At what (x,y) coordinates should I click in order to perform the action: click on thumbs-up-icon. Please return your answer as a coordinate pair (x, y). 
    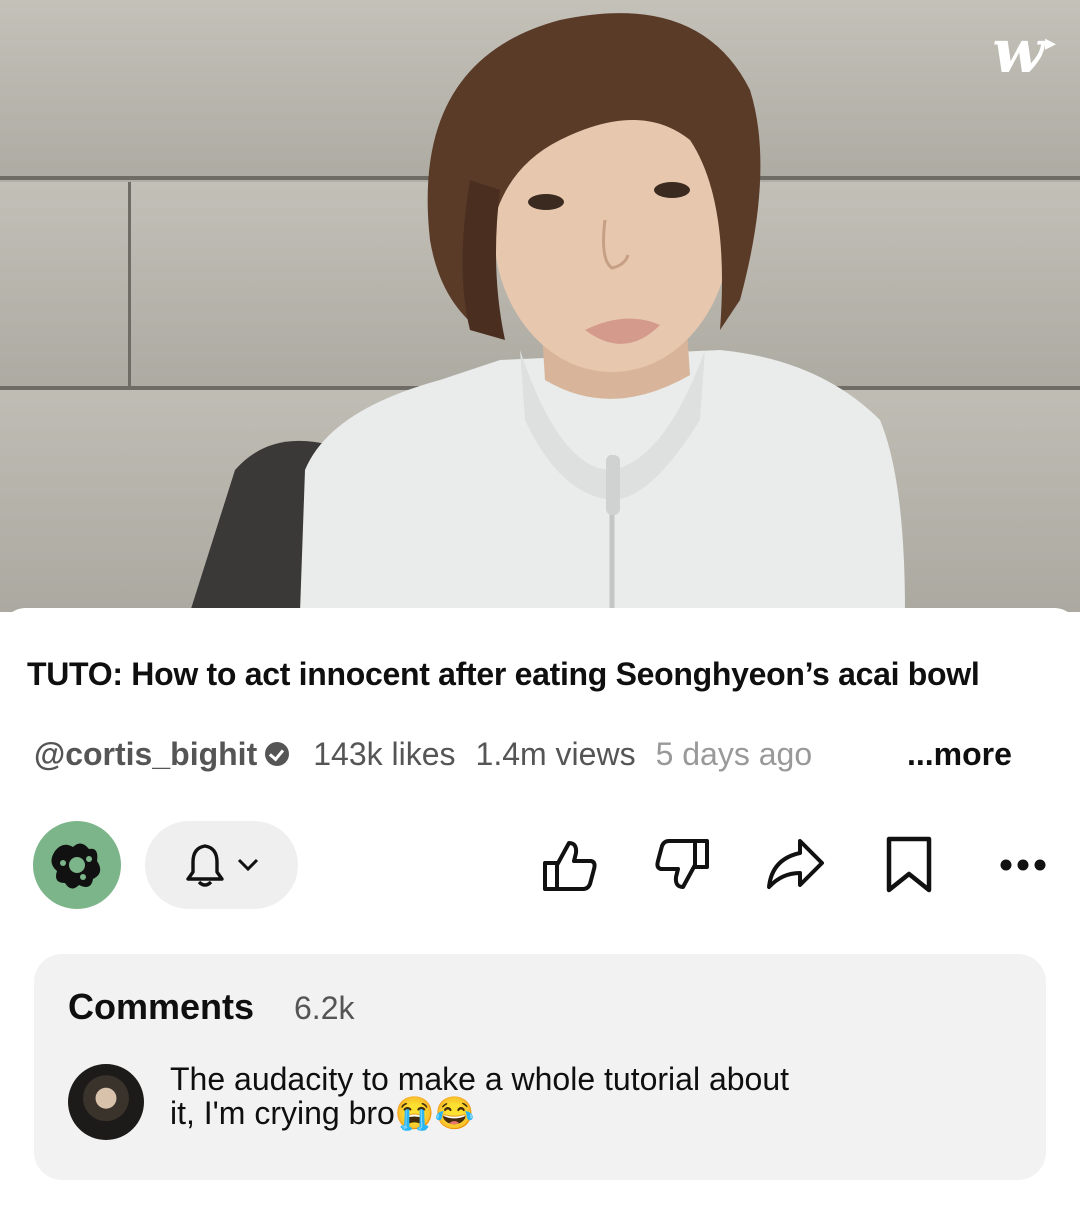
    Looking at the image, I should click on (570, 866).